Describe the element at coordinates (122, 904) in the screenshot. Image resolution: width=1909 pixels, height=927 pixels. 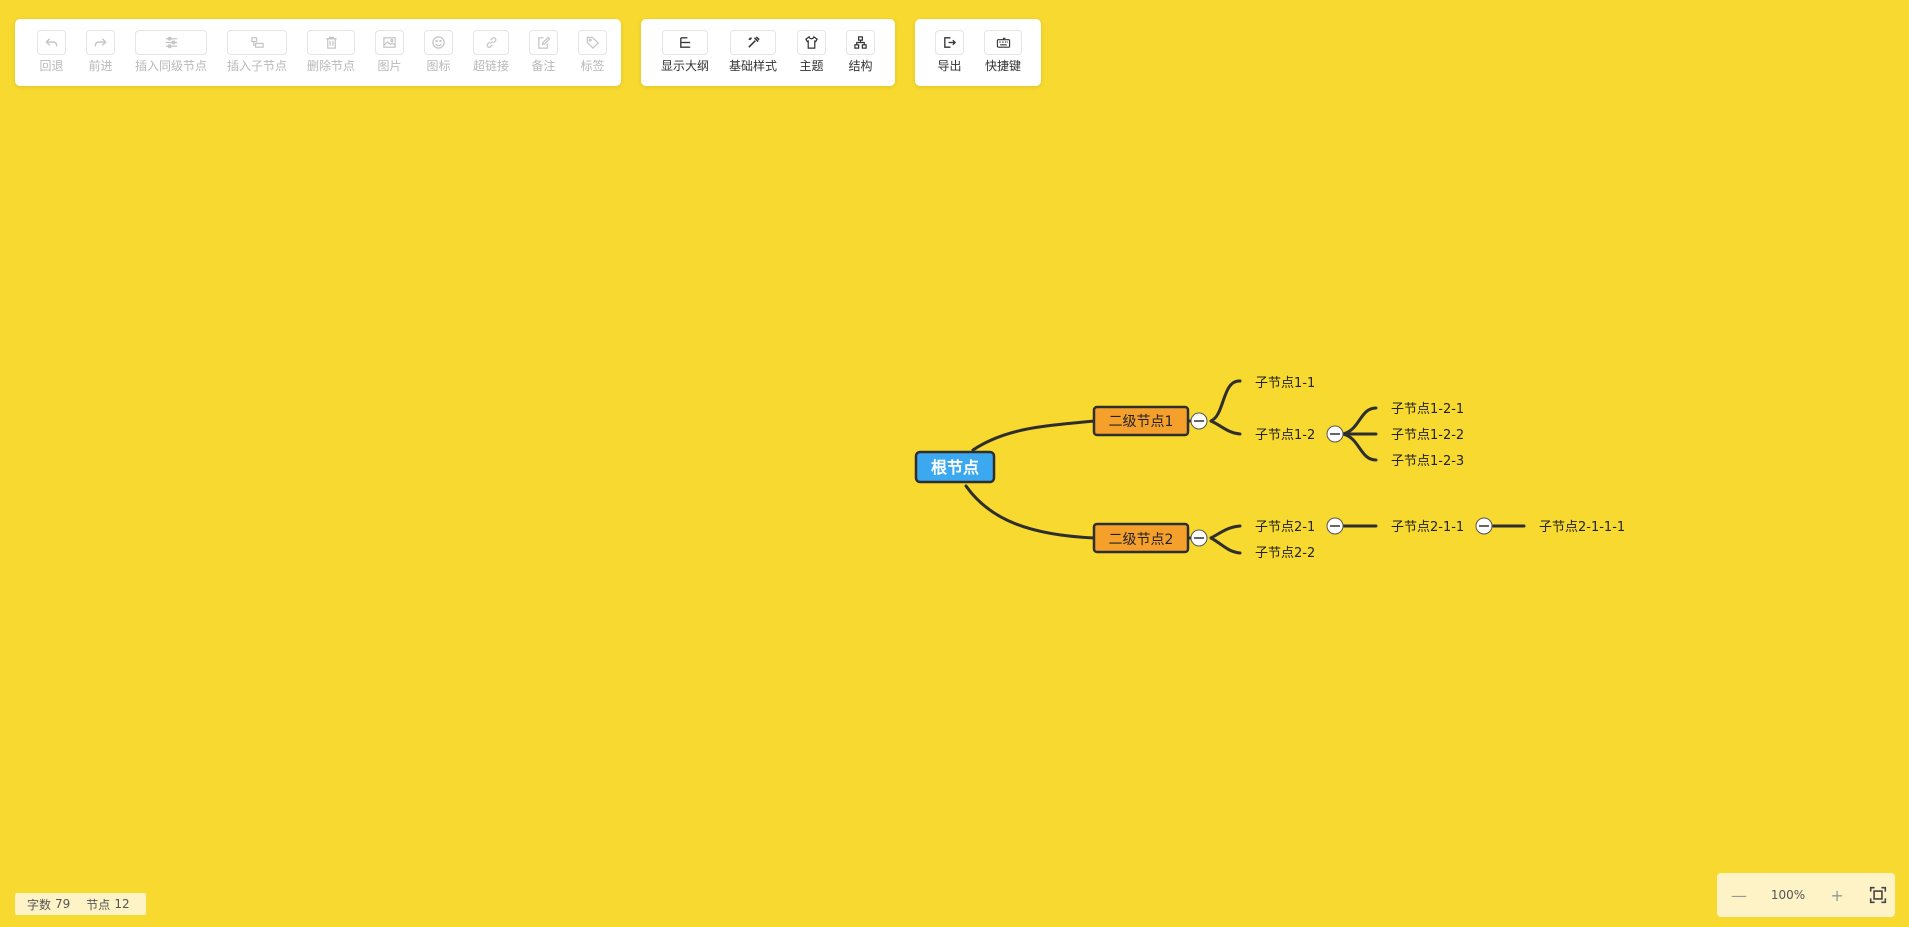
I see `node-count-value: 12` at that location.